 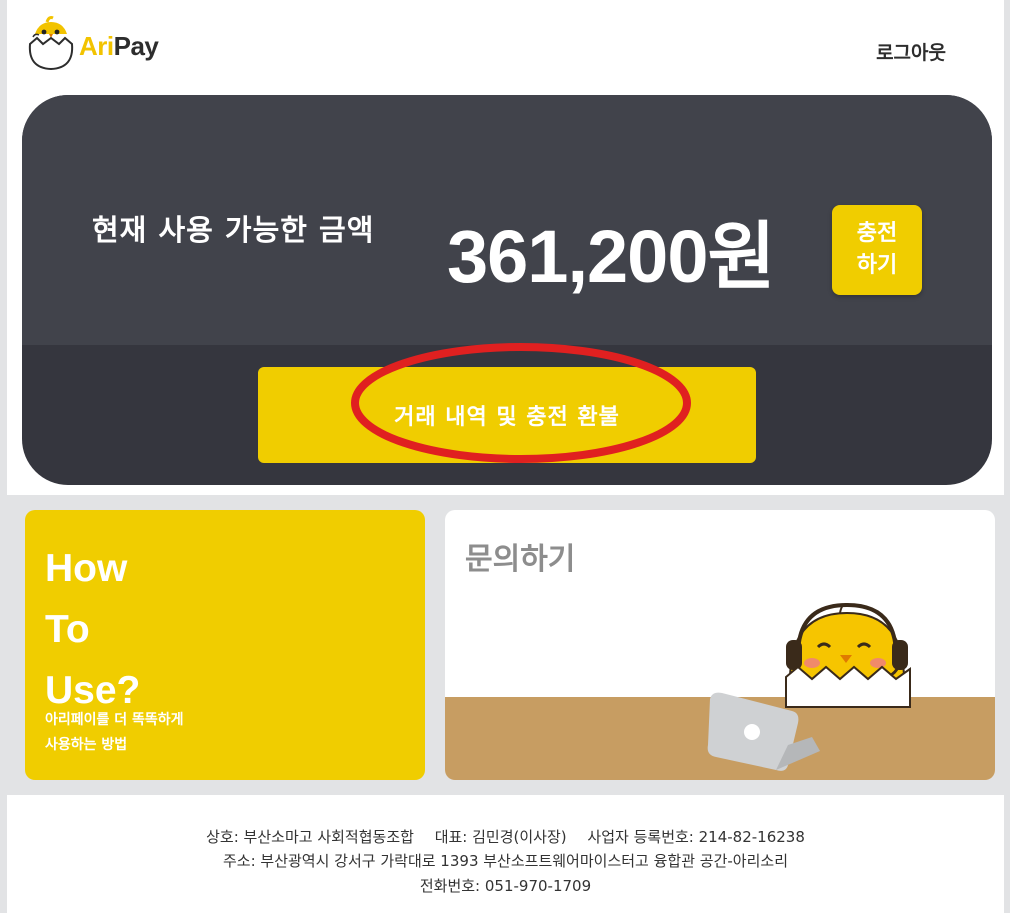 What do you see at coordinates (136, 45) in the screenshot?
I see `logo-text-pay: Pay` at bounding box center [136, 45].